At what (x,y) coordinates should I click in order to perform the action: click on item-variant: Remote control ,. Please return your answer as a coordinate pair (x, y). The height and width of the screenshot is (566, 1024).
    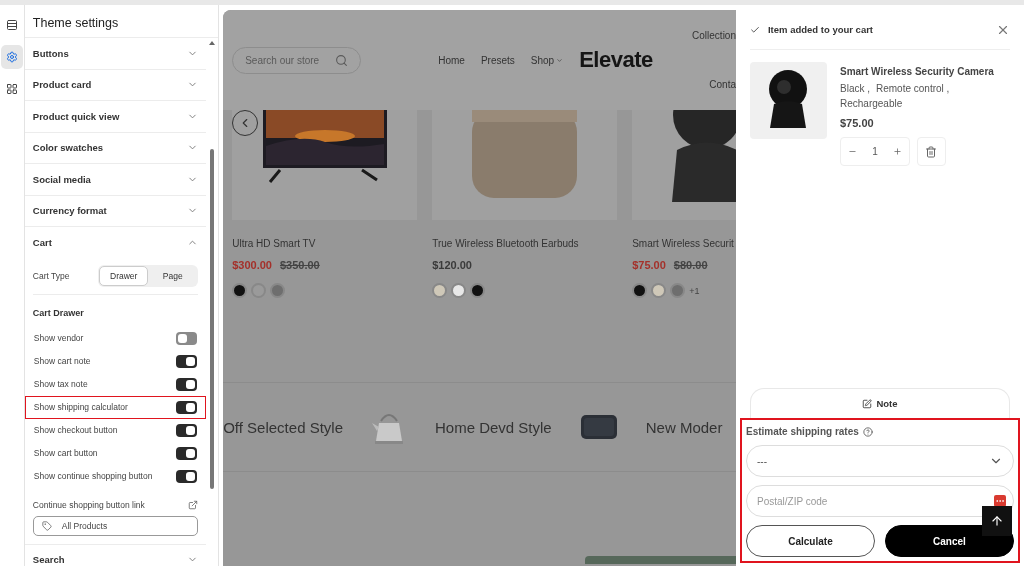
    Looking at the image, I should click on (913, 88).